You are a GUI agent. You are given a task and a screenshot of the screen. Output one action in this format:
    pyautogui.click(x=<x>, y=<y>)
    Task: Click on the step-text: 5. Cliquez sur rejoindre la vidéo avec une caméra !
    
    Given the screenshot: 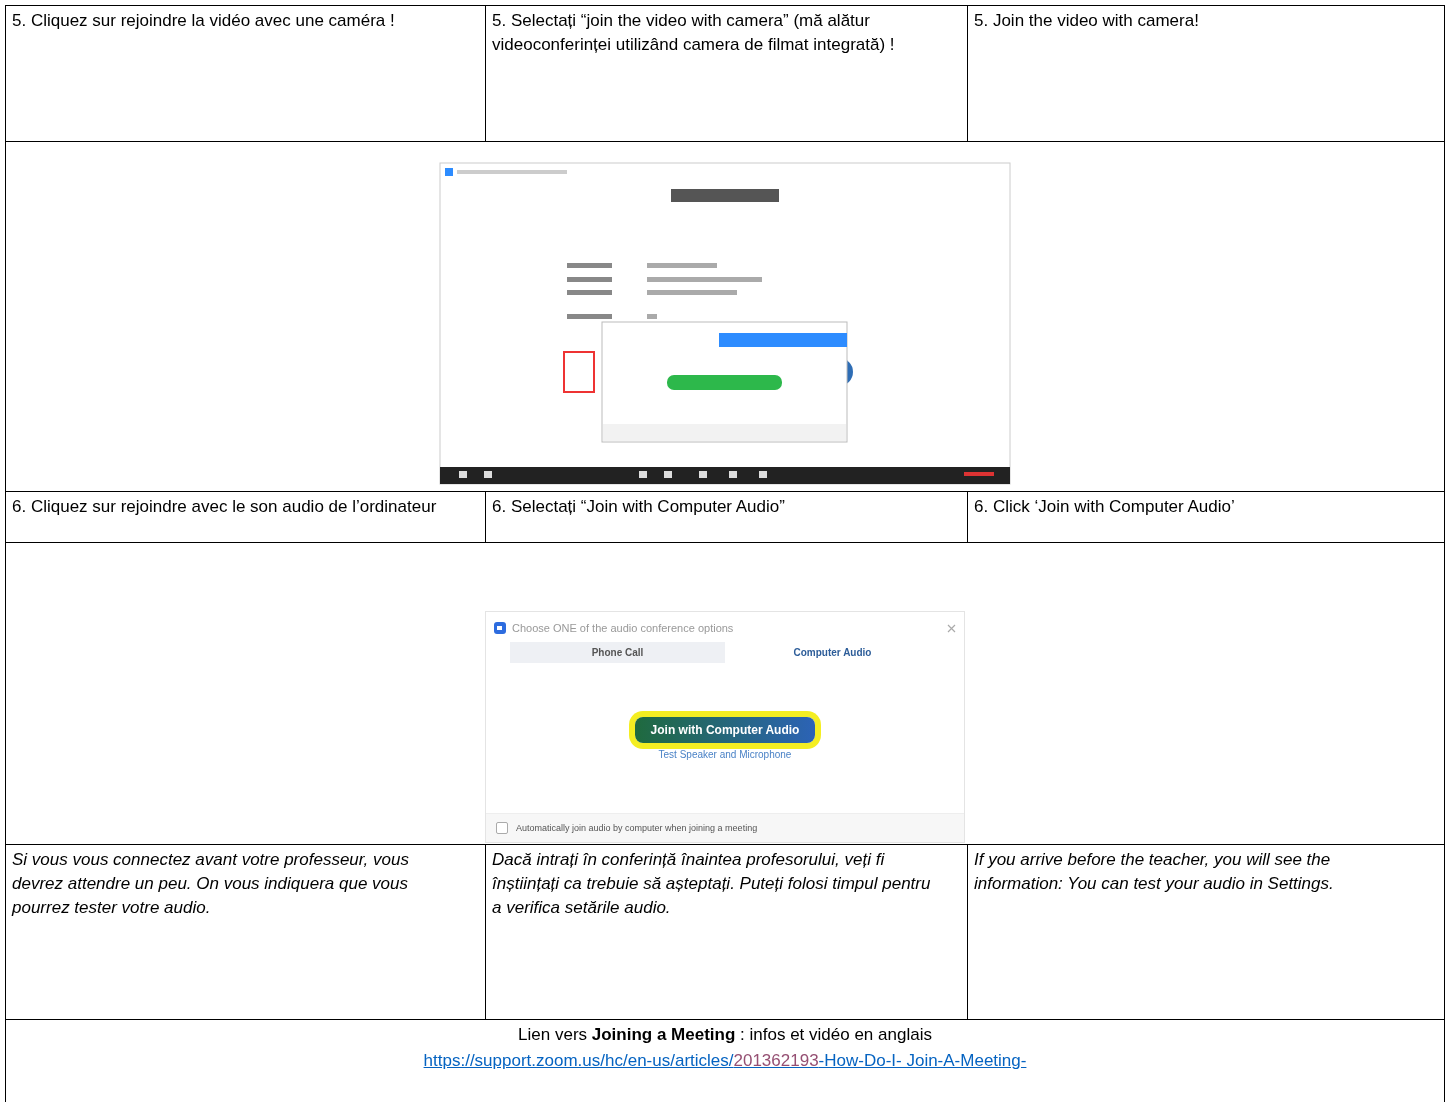 What is the action you would take?
    pyautogui.click(x=246, y=74)
    